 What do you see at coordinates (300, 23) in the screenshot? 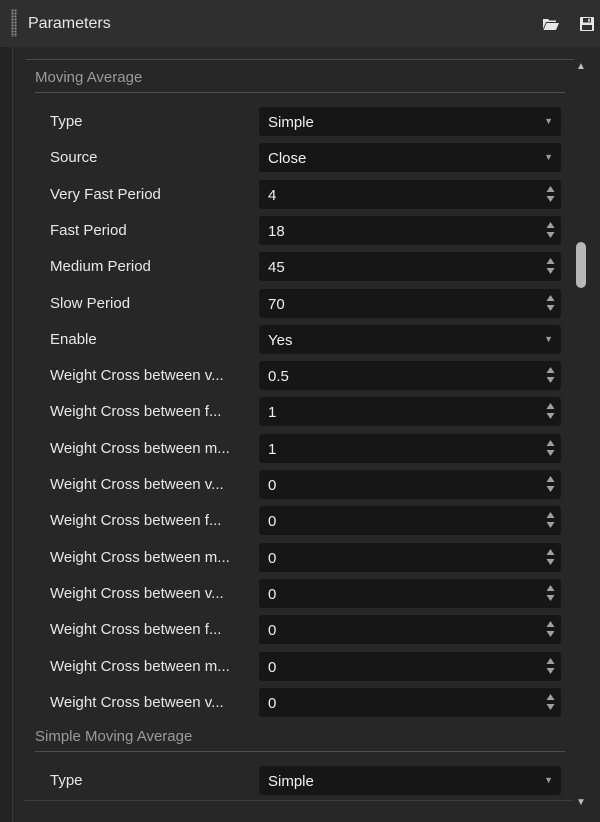
I see `panel-titlebar: Parameters` at bounding box center [300, 23].